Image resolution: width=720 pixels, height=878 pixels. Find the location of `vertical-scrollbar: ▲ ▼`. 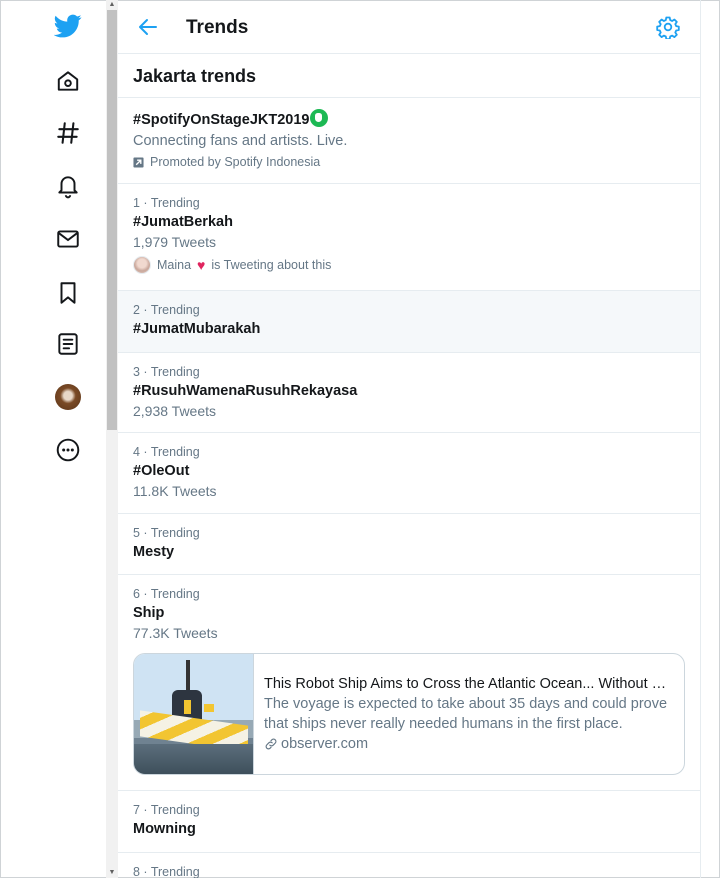

vertical-scrollbar: ▲ ▼ is located at coordinates (112, 439).